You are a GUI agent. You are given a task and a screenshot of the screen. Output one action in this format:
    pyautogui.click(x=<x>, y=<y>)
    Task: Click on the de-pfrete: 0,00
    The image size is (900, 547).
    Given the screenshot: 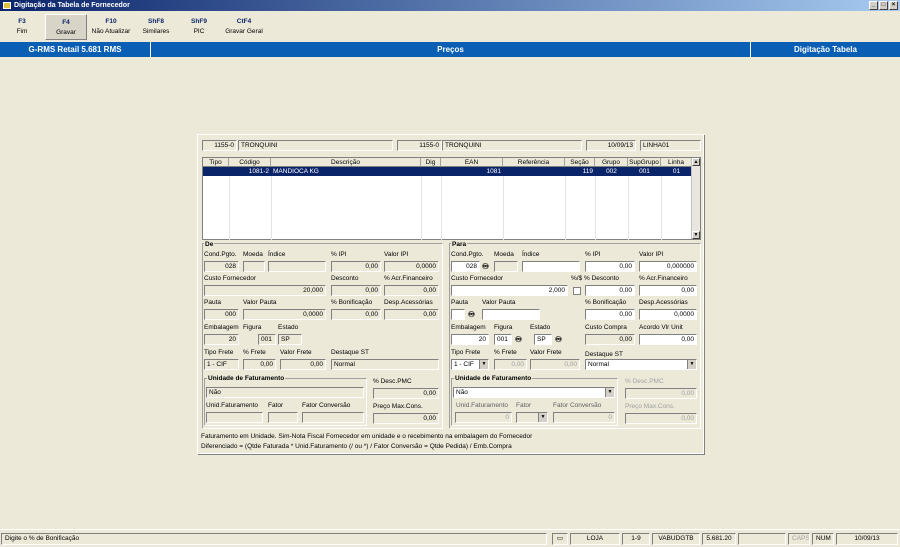 What is the action you would take?
    pyautogui.click(x=259, y=364)
    